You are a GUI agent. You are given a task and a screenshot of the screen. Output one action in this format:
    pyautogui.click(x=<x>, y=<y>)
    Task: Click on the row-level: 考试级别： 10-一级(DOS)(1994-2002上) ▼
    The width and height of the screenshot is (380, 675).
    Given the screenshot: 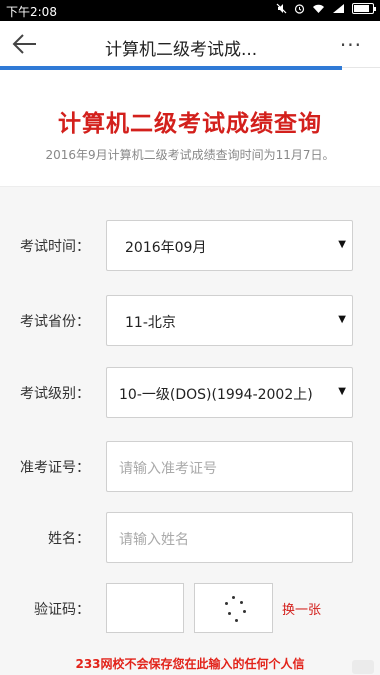 What is the action you would take?
    pyautogui.click(x=190, y=393)
    